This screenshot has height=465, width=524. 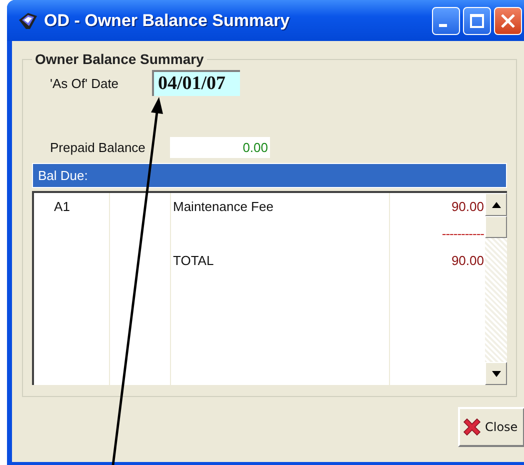 What do you see at coordinates (28, 21) in the screenshot?
I see `app-icon` at bounding box center [28, 21].